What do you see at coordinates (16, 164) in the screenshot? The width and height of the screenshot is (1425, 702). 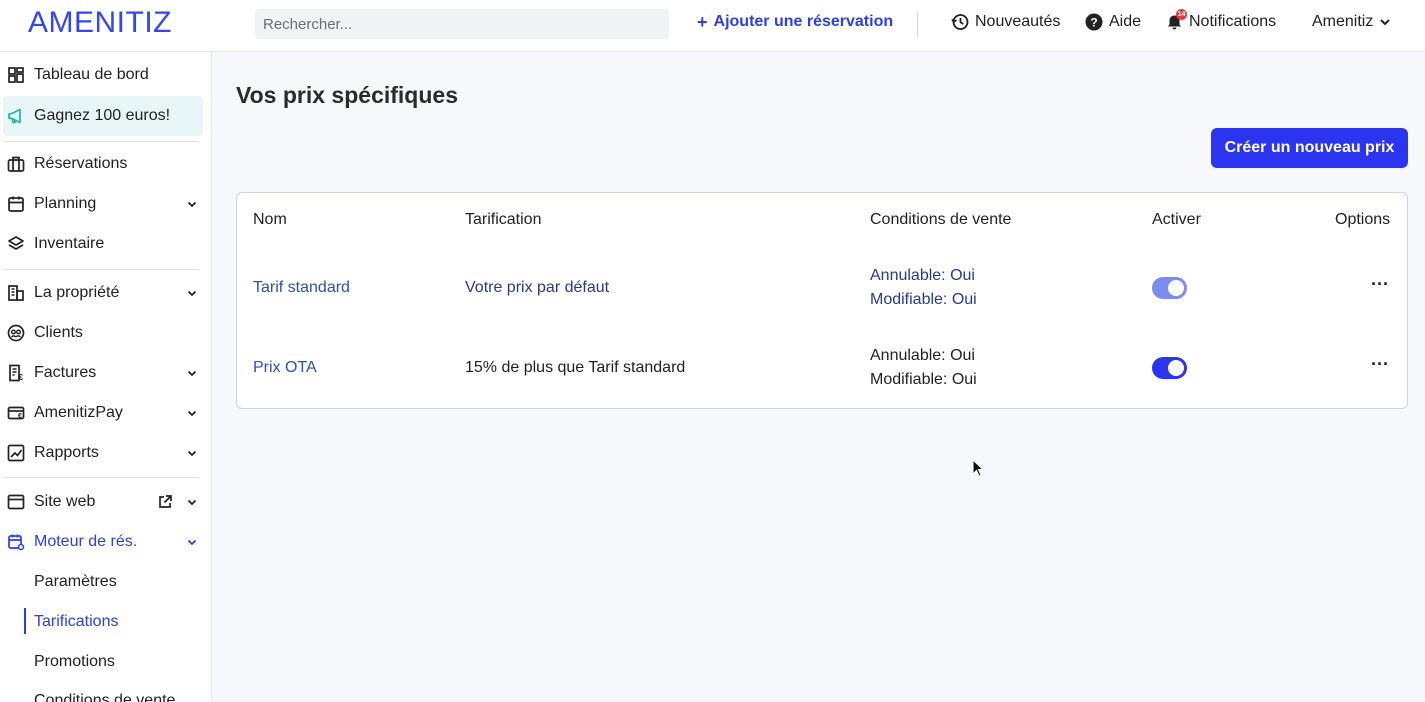 I see `briefcase-icon` at bounding box center [16, 164].